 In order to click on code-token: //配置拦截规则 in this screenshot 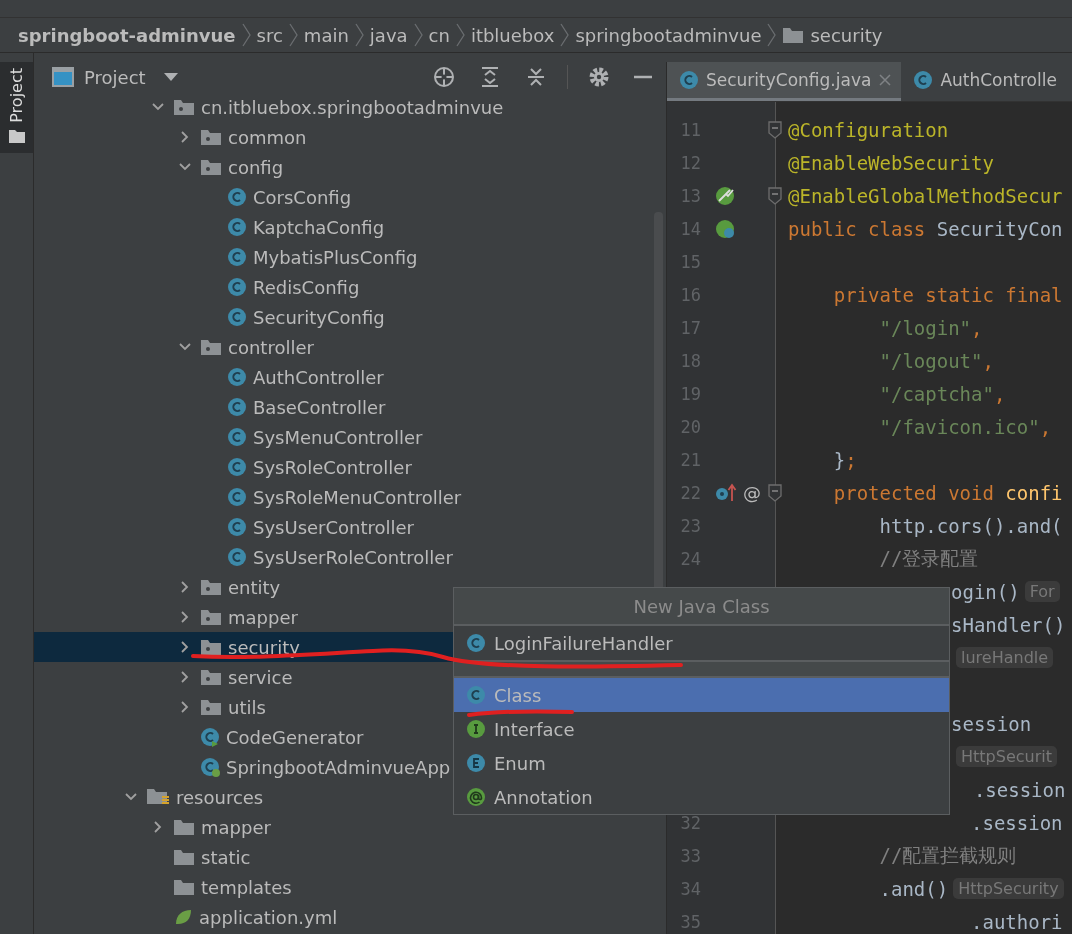, I will do `click(947, 855)`.